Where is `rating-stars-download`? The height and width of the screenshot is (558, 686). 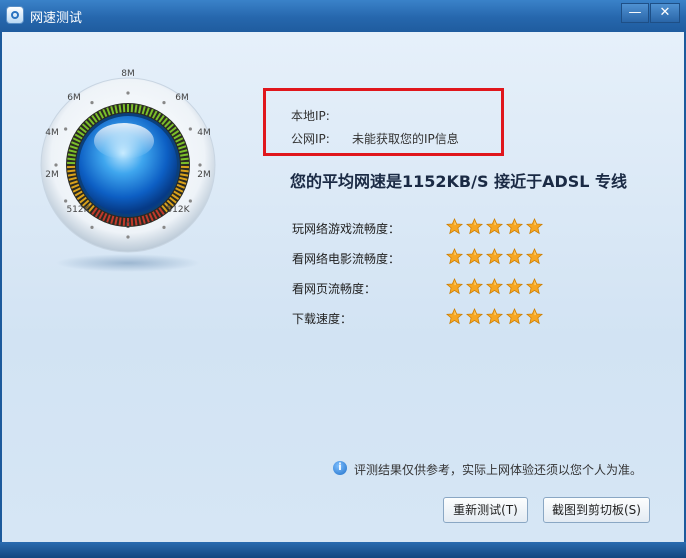
rating-stars-download is located at coordinates (495, 316).